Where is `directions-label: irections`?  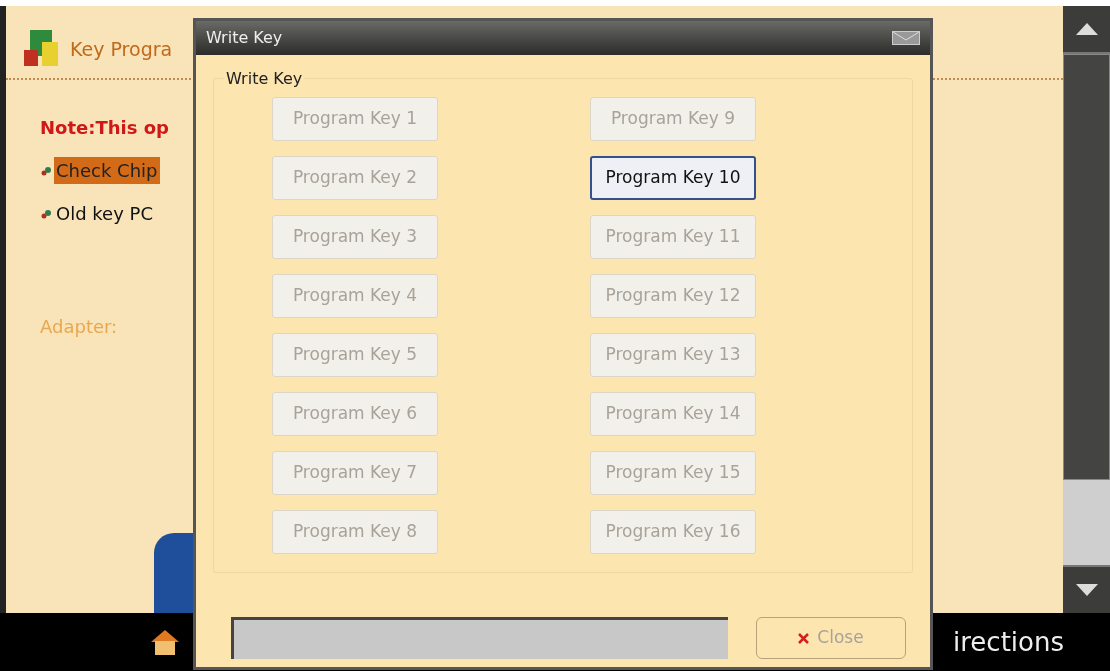
directions-label: irections is located at coordinates (1008, 642).